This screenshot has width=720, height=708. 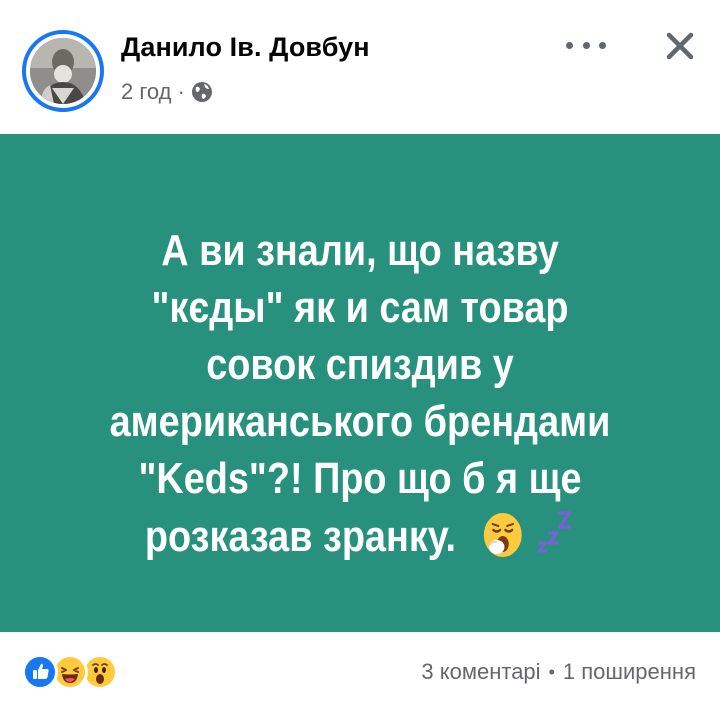 I want to click on post-time: 2 год, so click(x=146, y=92).